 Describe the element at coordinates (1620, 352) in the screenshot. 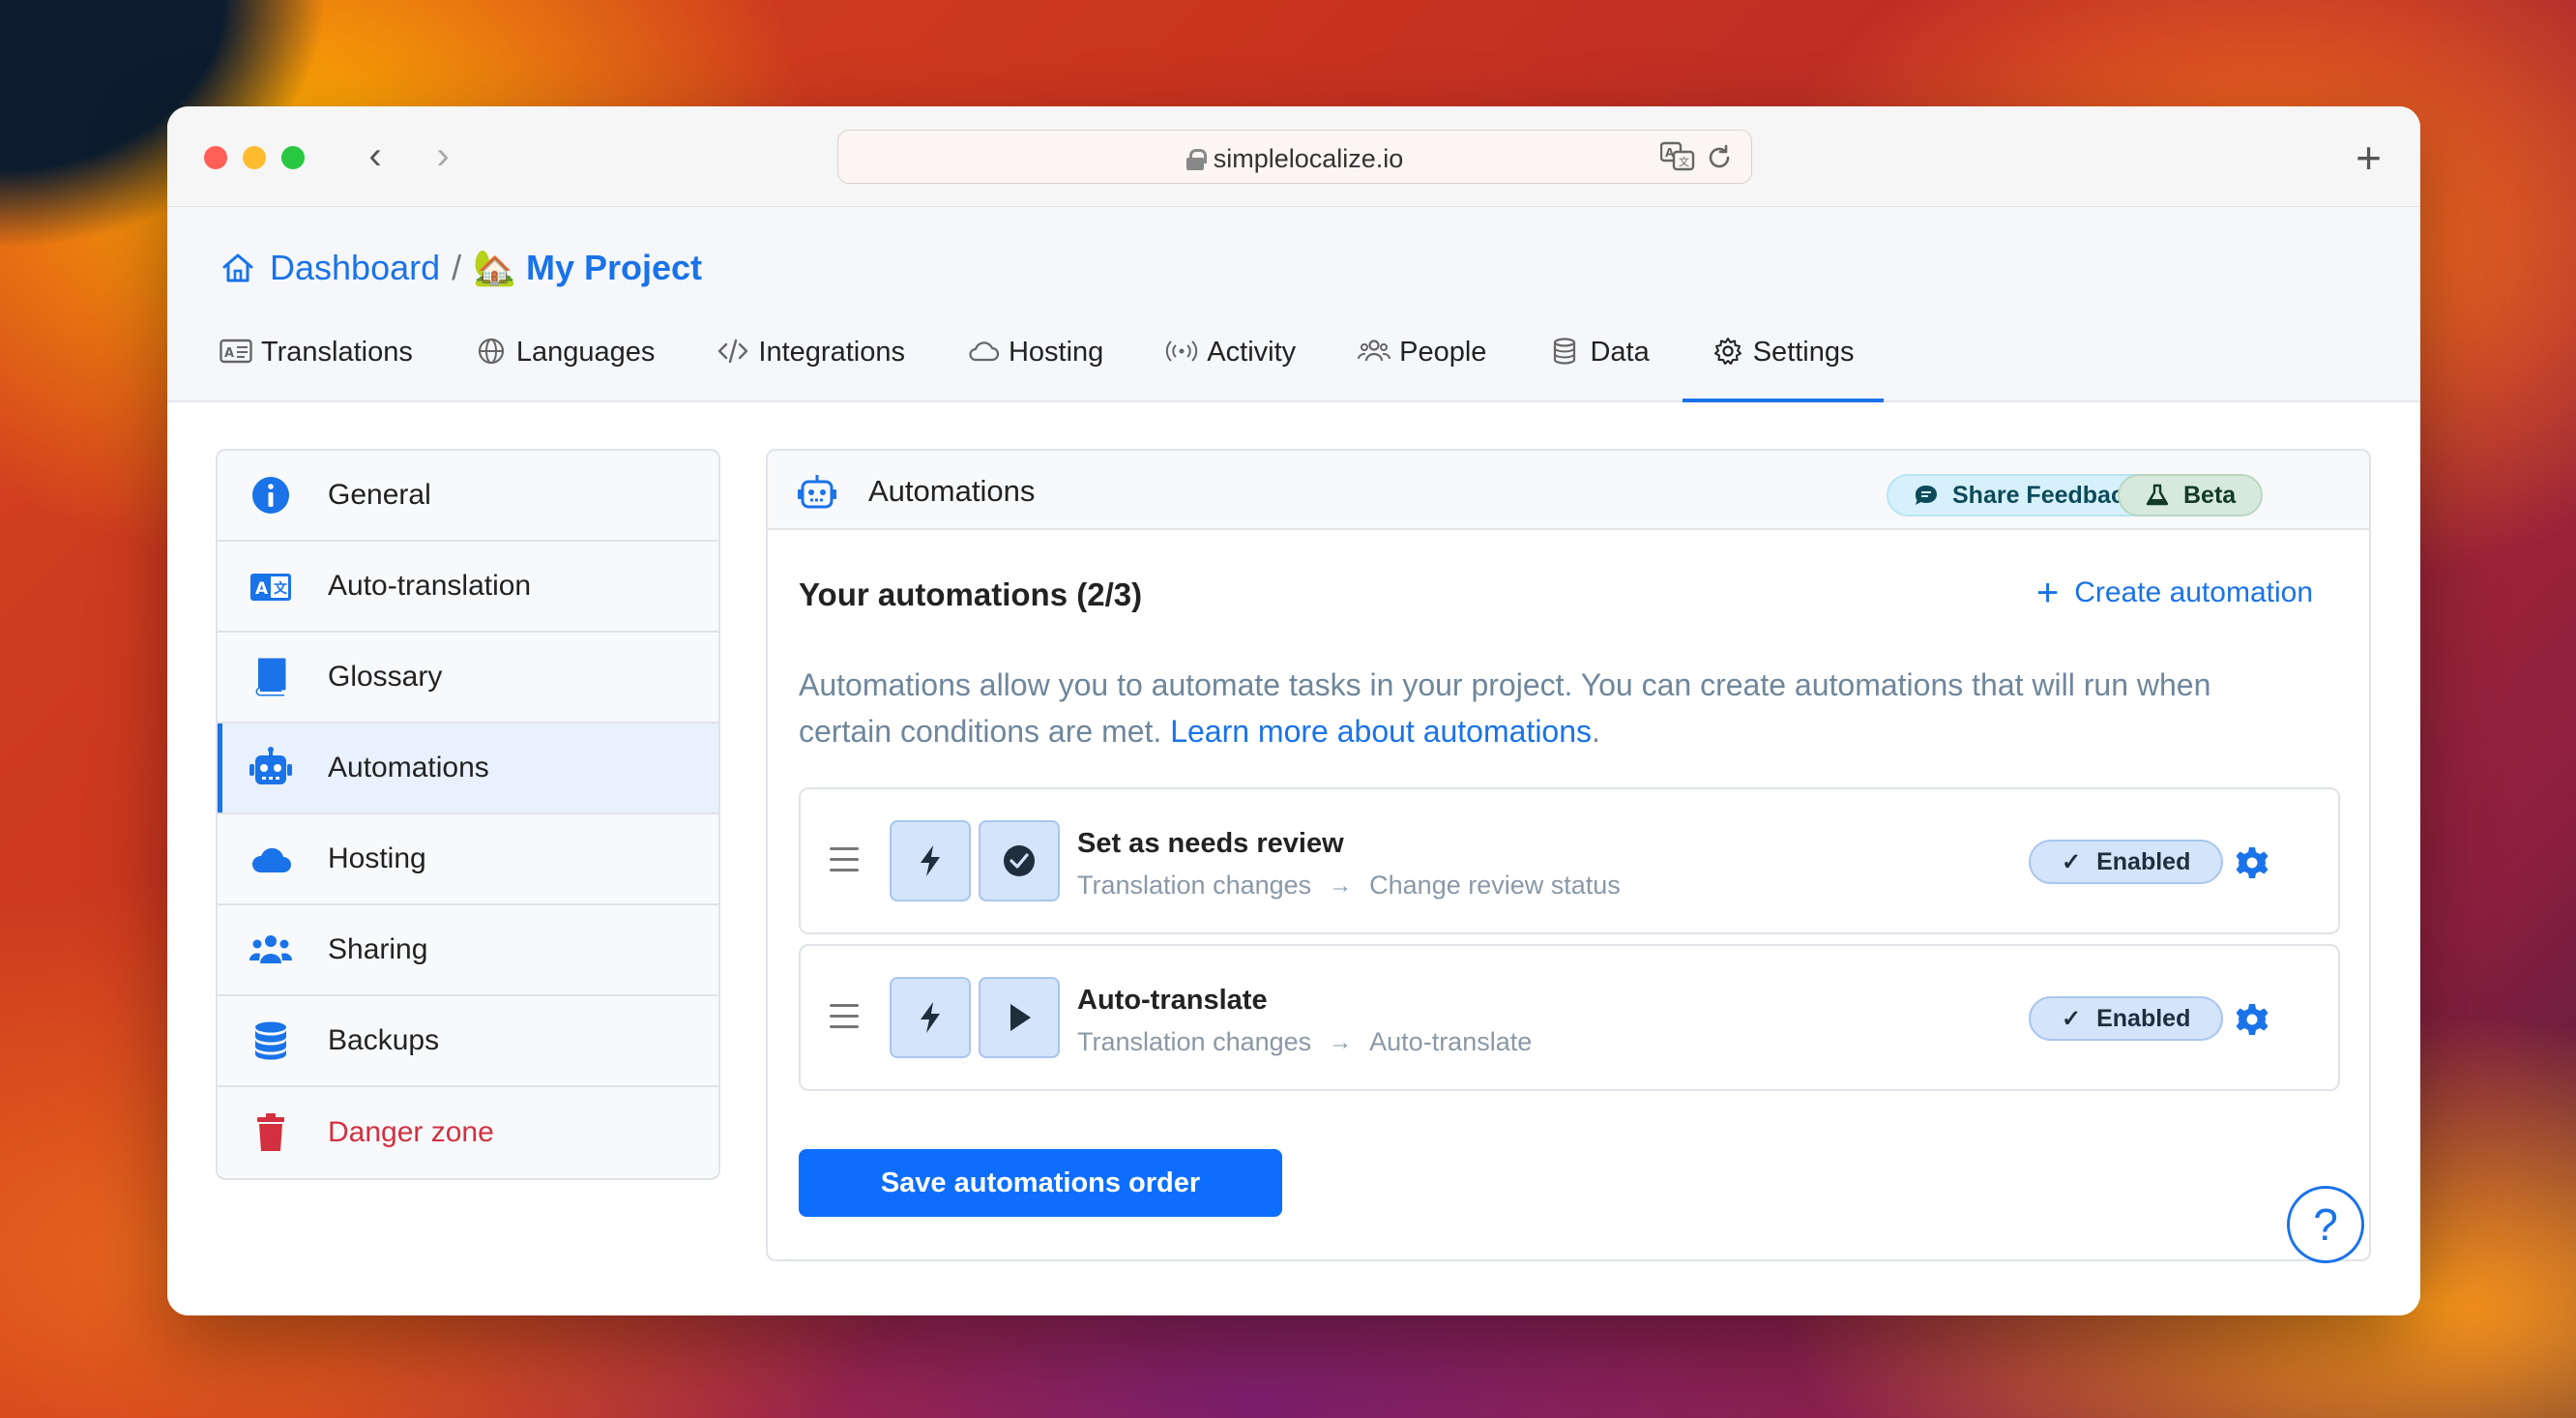

I see `tab-data-label: Data` at that location.